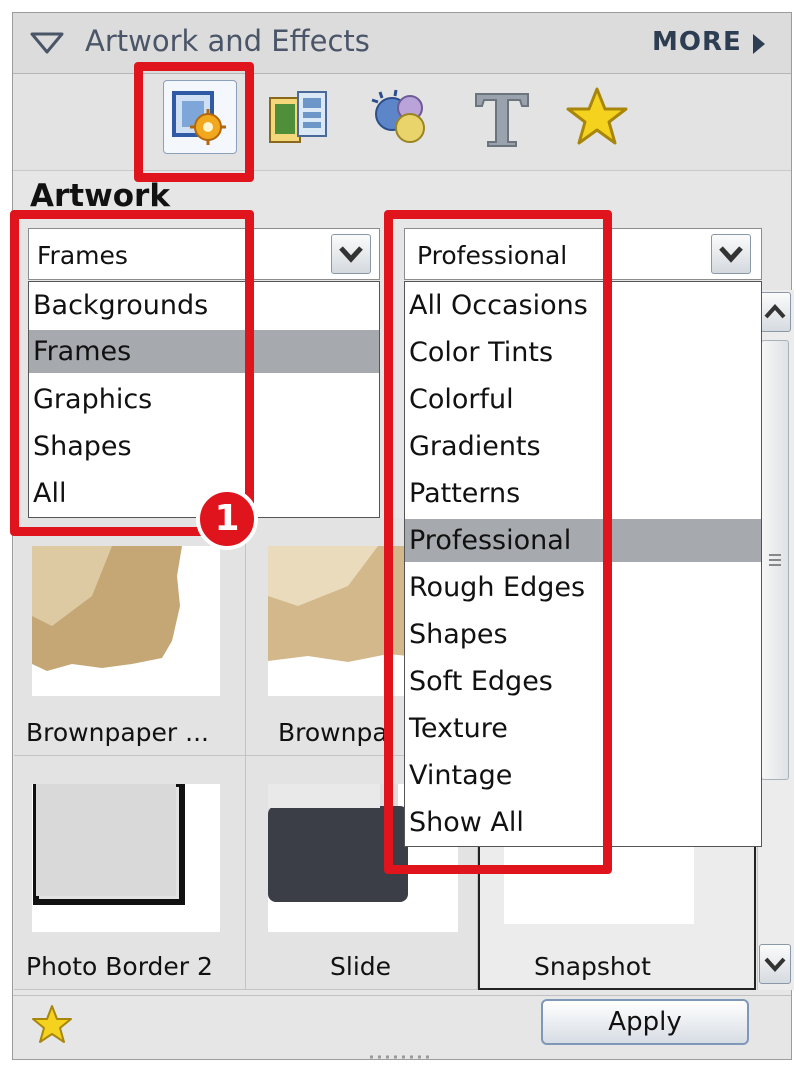 The image size is (795, 1066). I want to click on scroll-down-button, so click(775, 964).